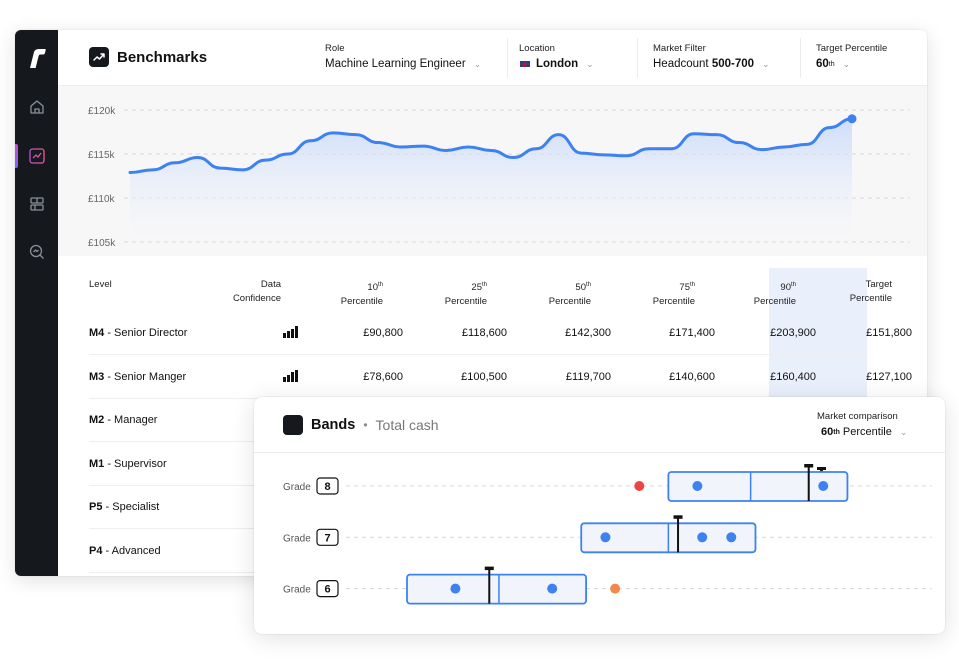 The width and height of the screenshot is (959, 664). What do you see at coordinates (327, 590) in the screenshot?
I see `grade-number: 6` at bounding box center [327, 590].